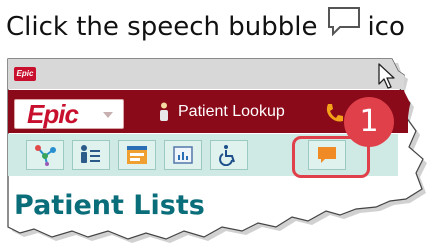 The width and height of the screenshot is (434, 248). What do you see at coordinates (108, 115) in the screenshot?
I see `chevron-down-icon` at bounding box center [108, 115].